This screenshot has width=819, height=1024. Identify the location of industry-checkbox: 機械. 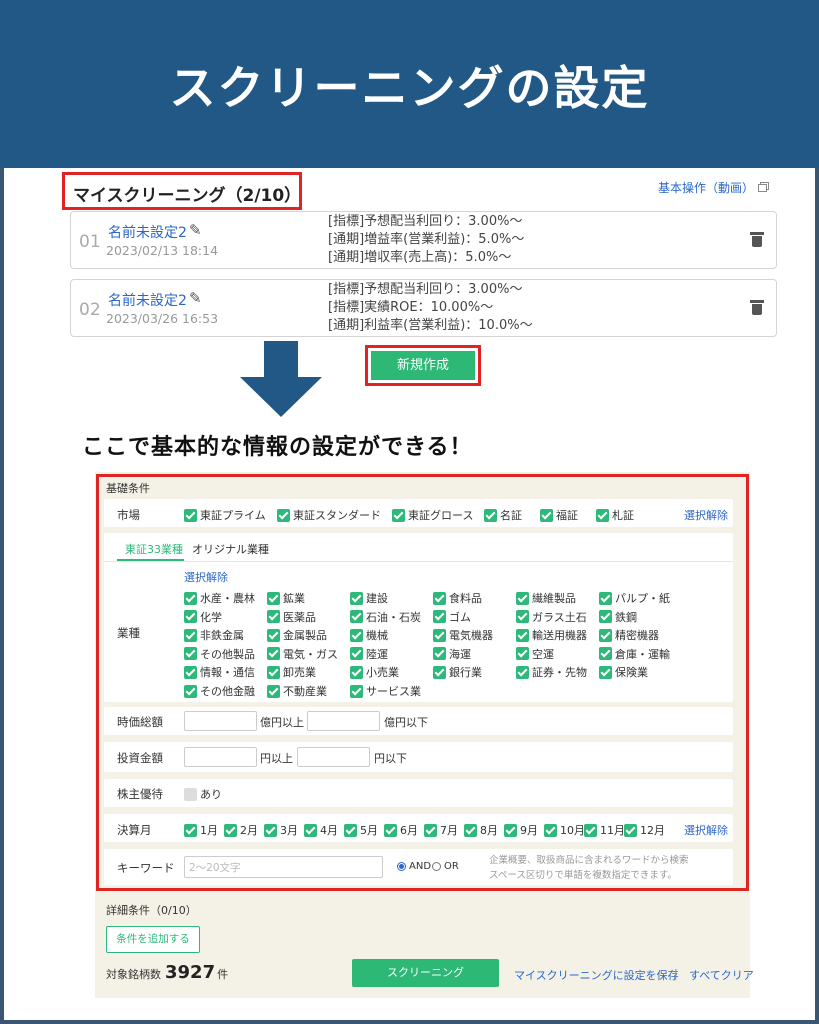
(369, 635).